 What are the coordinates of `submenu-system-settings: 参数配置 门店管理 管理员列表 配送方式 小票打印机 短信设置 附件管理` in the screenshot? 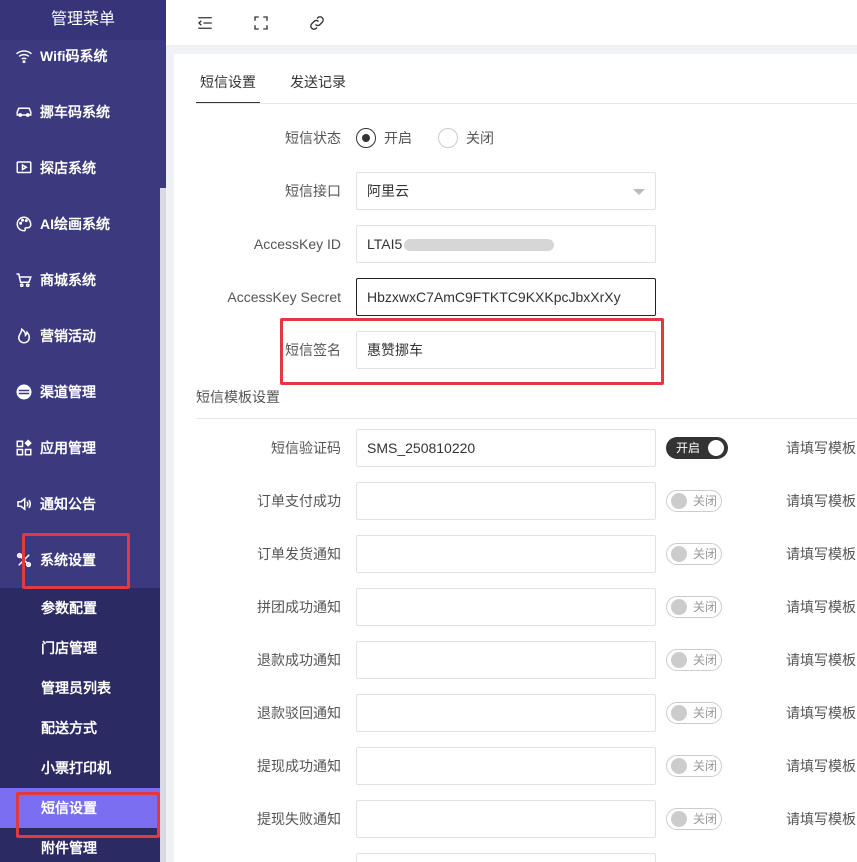 It's located at (80, 725).